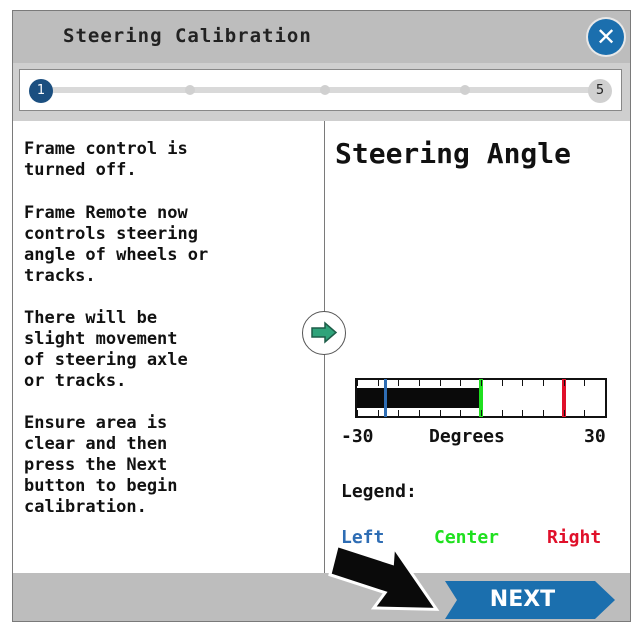 This screenshot has width=643, height=625. What do you see at coordinates (574, 537) in the screenshot?
I see `legend-right: Right` at bounding box center [574, 537].